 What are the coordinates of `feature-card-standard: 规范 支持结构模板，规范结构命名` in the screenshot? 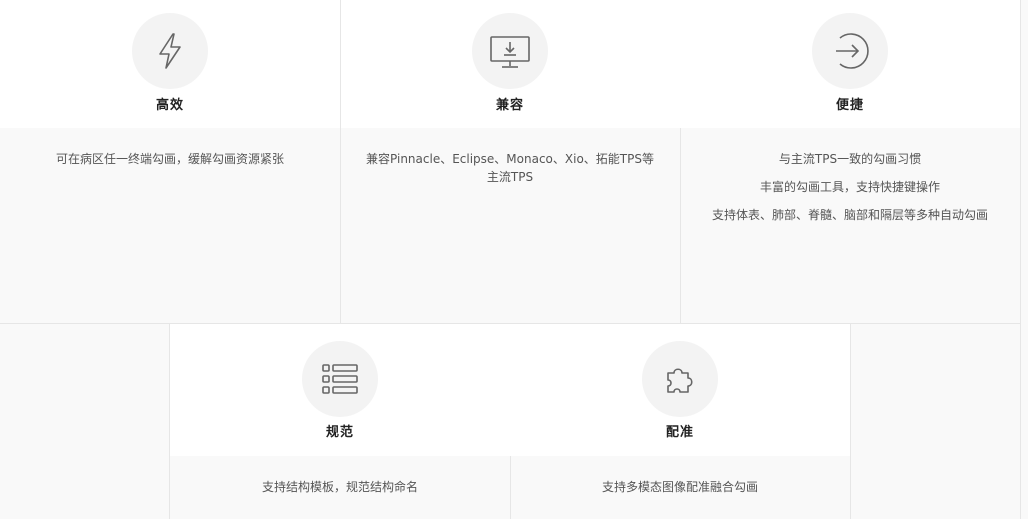 It's located at (340, 421).